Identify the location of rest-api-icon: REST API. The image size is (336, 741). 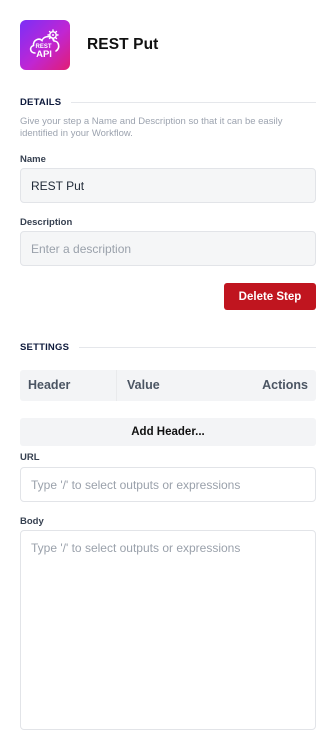
(45, 45).